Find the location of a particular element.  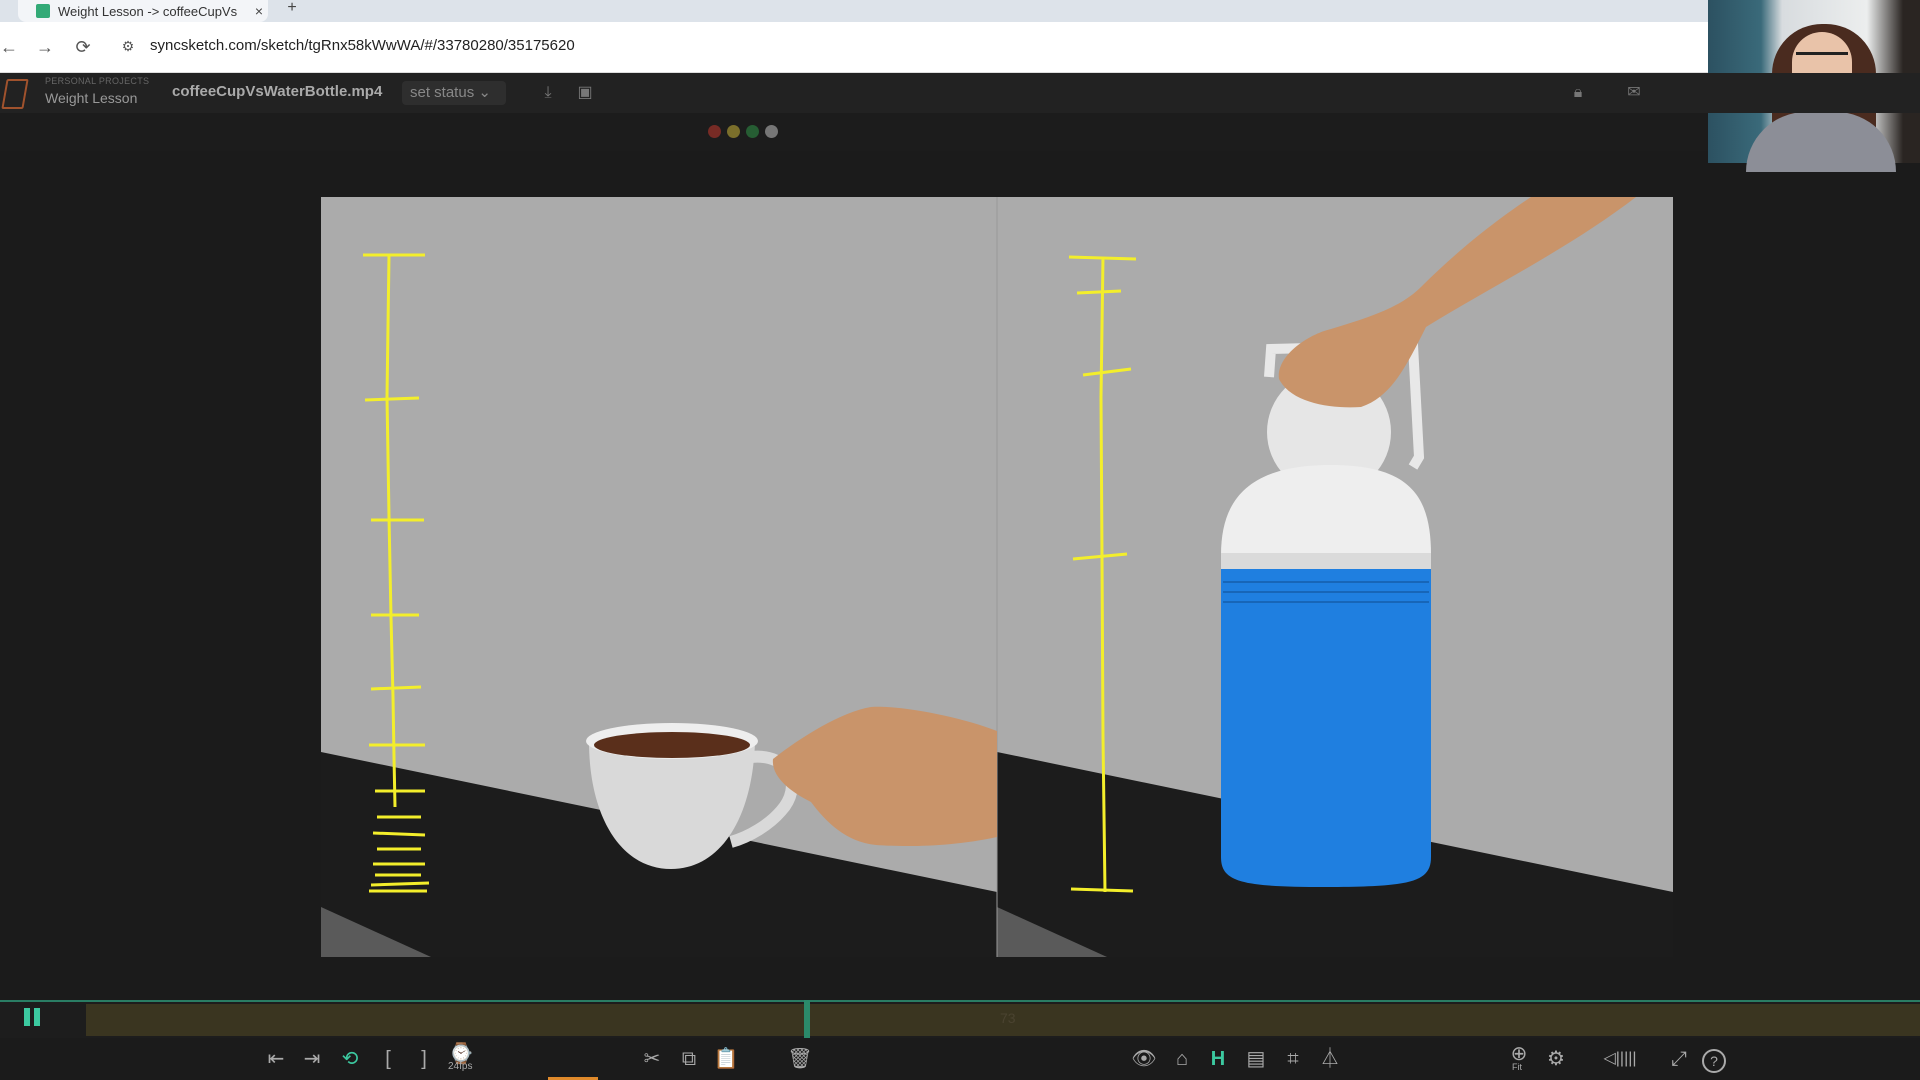

paste-icon: 📋 is located at coordinates (726, 1059).